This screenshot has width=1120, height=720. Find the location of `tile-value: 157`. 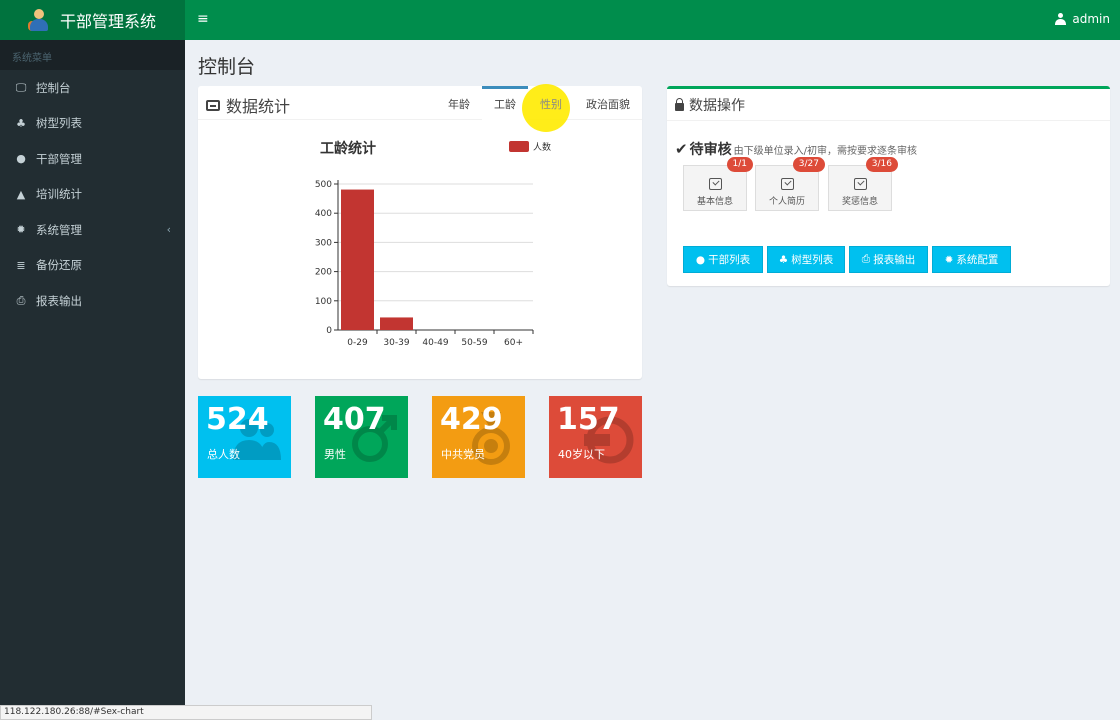

tile-value: 157 is located at coordinates (588, 419).